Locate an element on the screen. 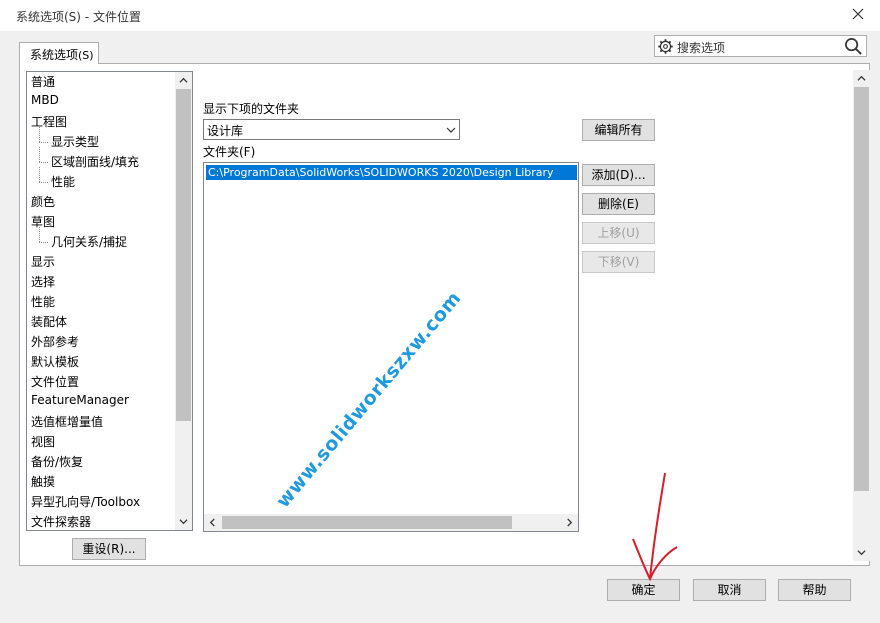  tree-item: MBD is located at coordinates (45, 102).